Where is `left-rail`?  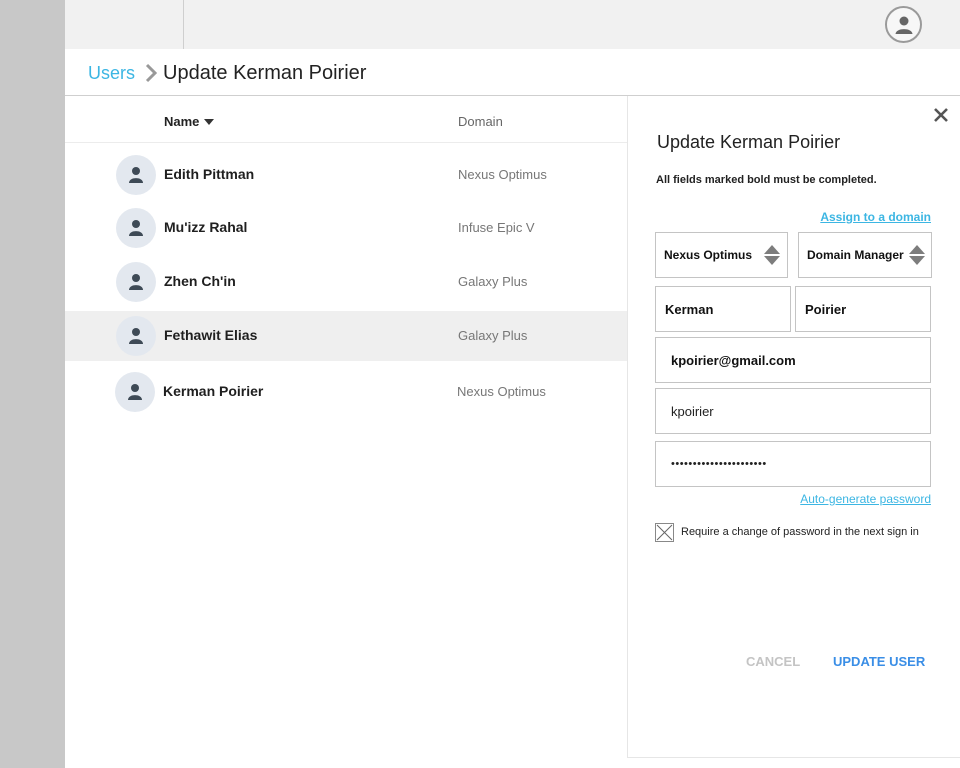 left-rail is located at coordinates (32, 384).